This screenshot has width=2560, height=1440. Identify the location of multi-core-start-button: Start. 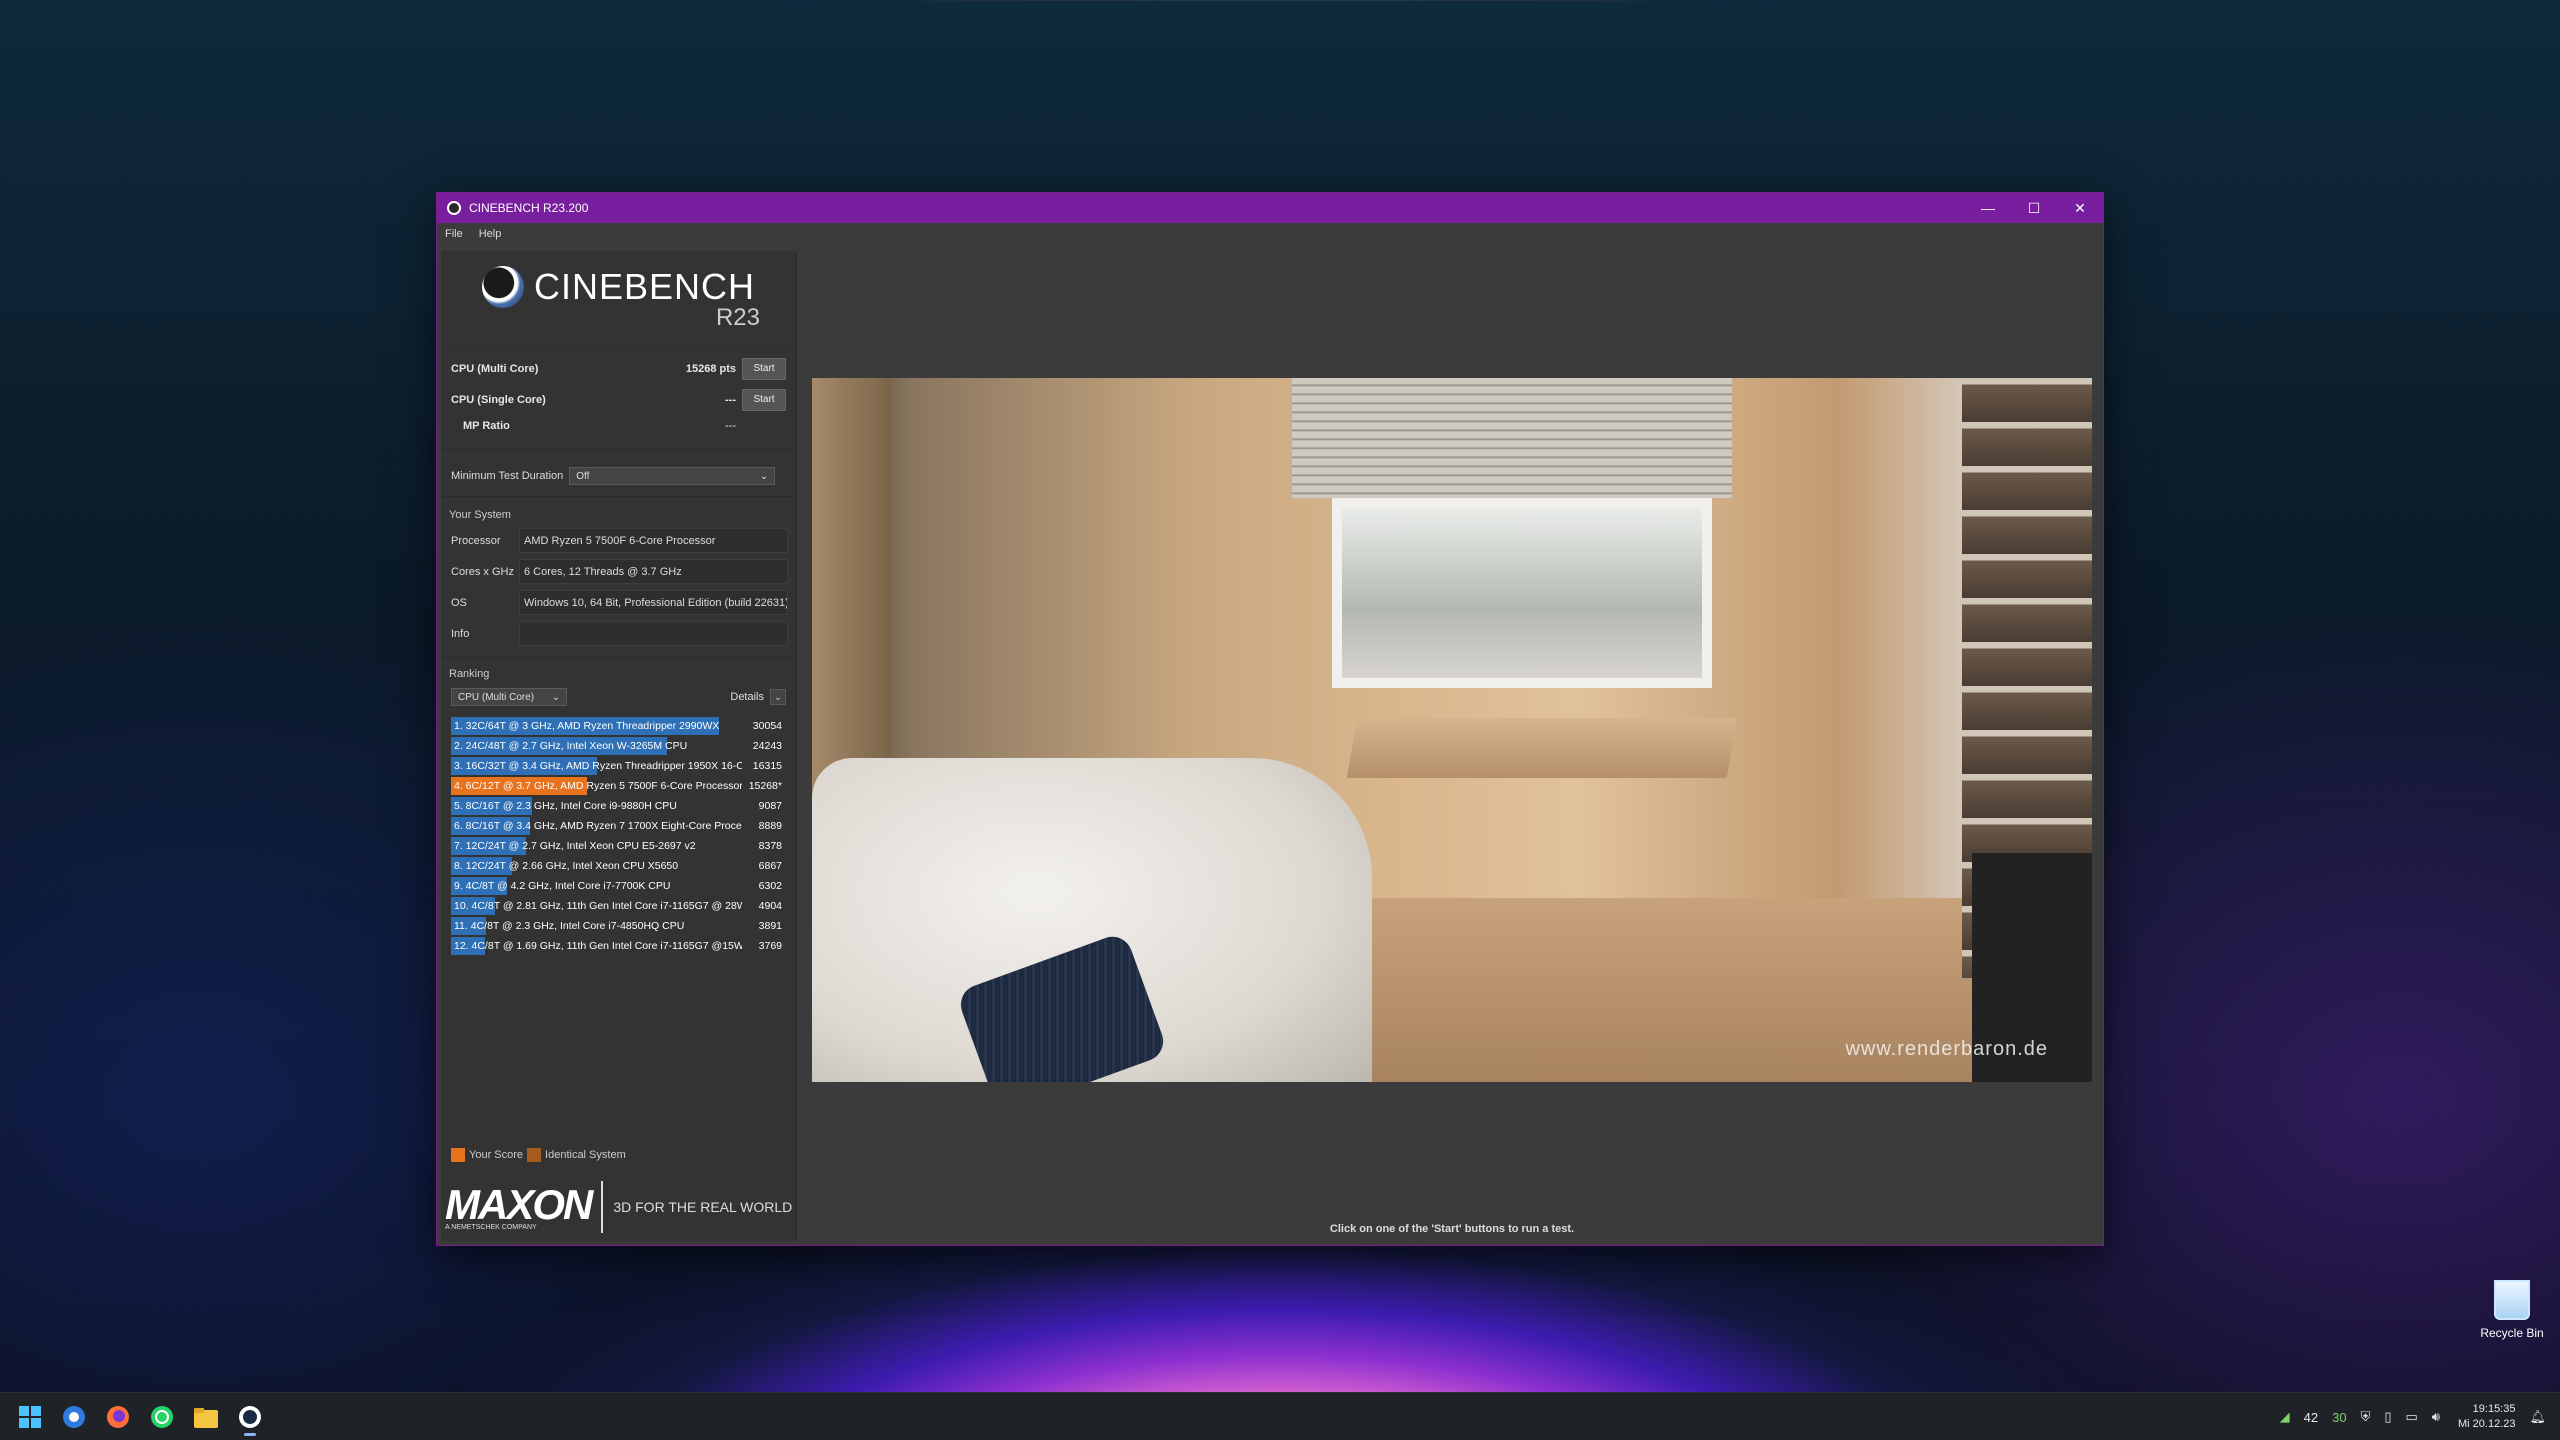
(764, 368).